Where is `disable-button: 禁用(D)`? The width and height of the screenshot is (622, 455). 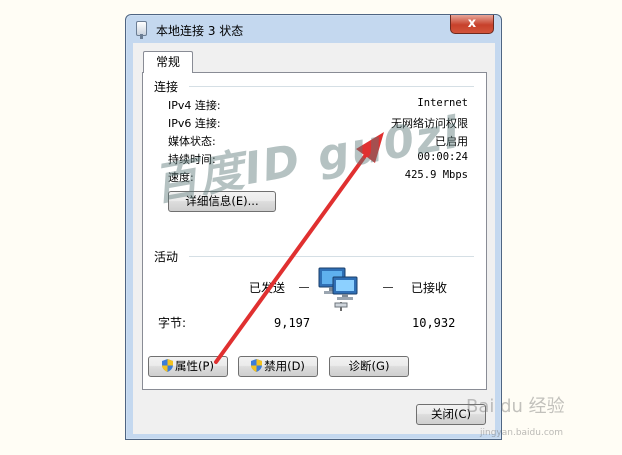
disable-button: 禁用(D) is located at coordinates (278, 366).